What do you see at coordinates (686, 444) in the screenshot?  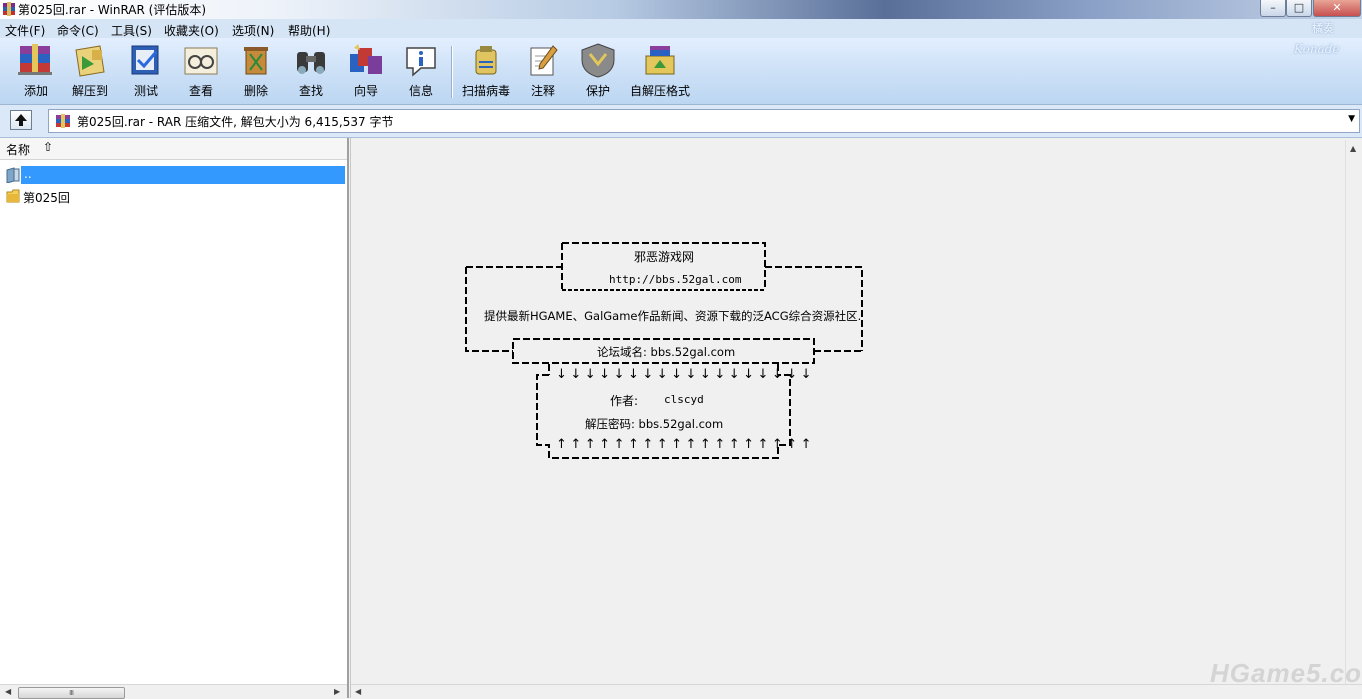 I see `comment-arrows-up: ↑↑↑↑↑↑↑↑↑↑↑↑↑↑↑↑↑↑` at bounding box center [686, 444].